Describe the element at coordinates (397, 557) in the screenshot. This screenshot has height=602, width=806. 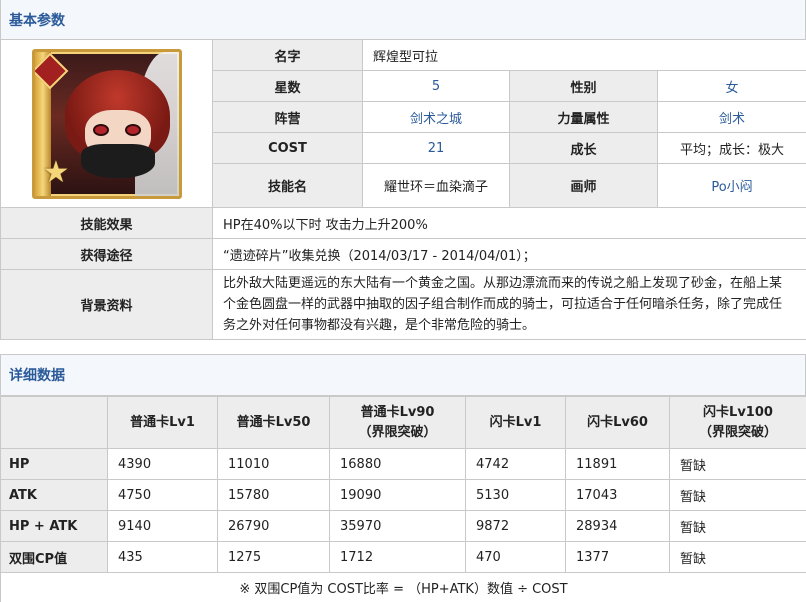
I see `cell: 1712` at that location.